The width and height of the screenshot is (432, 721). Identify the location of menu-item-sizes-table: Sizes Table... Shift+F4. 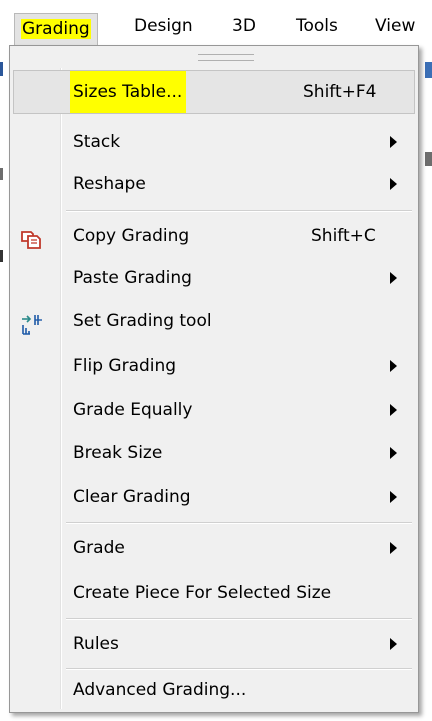
(214, 92).